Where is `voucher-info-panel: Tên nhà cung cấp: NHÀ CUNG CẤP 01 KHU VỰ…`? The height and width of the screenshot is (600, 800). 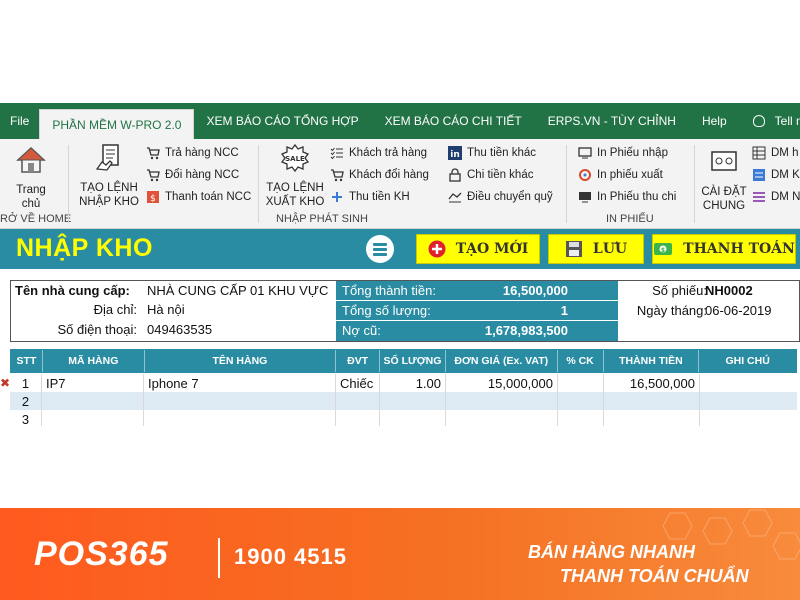 voucher-info-panel: Tên nhà cung cấp: NHÀ CUNG CẤP 01 KHU VỰ… is located at coordinates (405, 311).